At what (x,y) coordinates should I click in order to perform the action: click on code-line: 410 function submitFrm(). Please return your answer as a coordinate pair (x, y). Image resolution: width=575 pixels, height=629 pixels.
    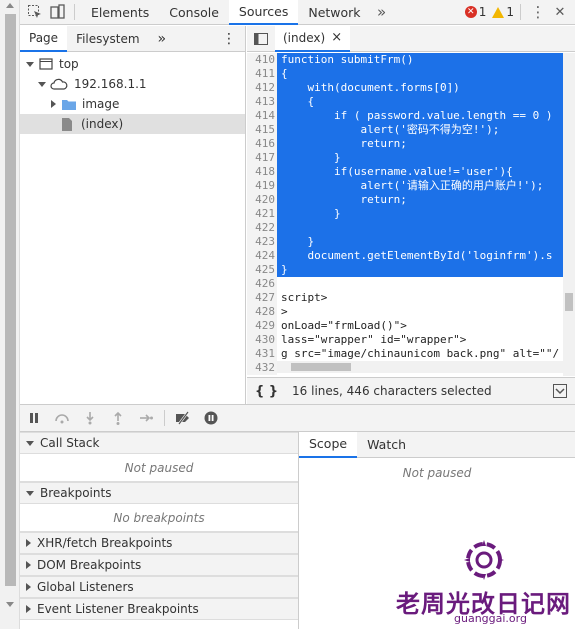
    Looking at the image, I should click on (411, 60).